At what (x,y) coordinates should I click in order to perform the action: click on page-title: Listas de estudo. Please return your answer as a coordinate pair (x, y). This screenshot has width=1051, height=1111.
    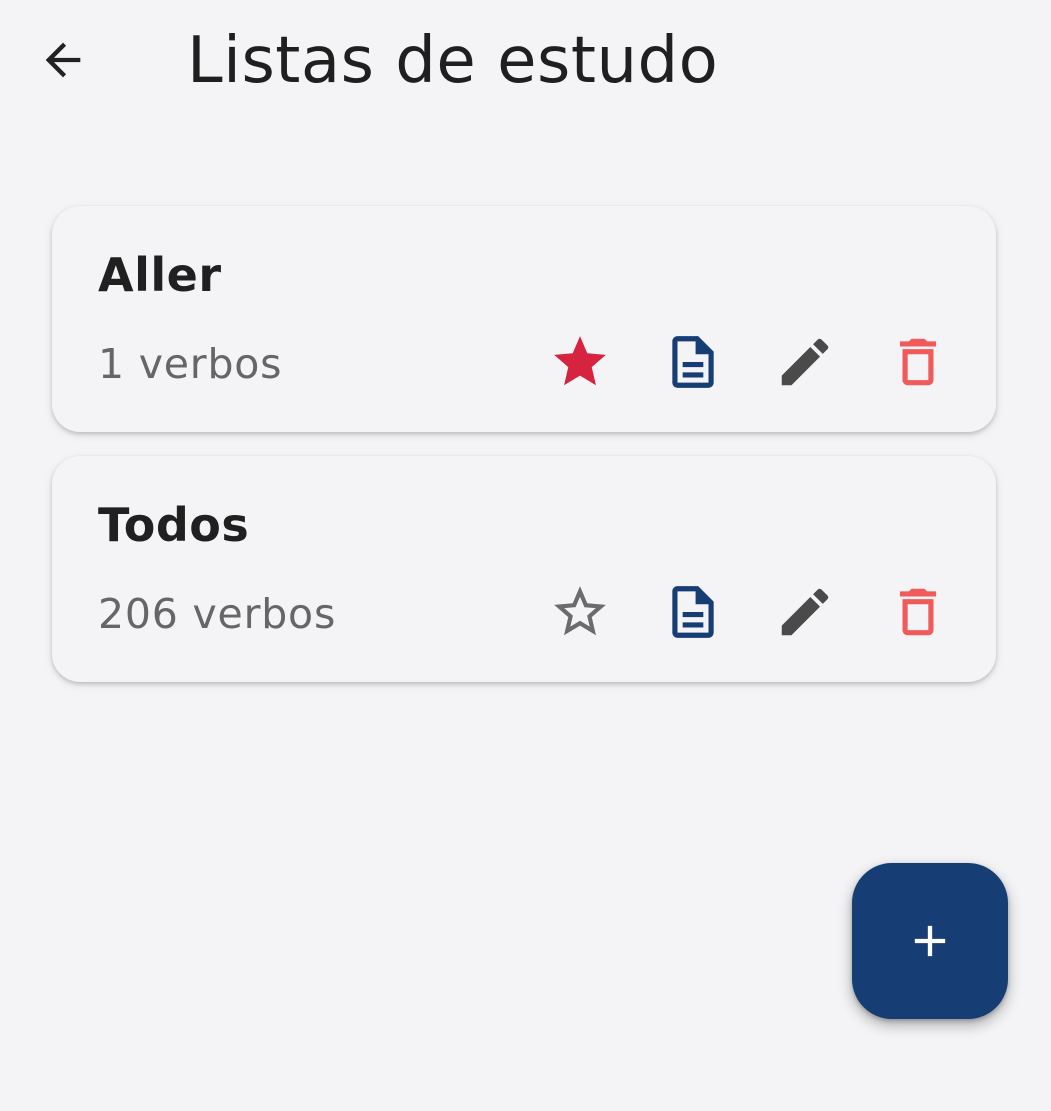
    Looking at the image, I should click on (453, 61).